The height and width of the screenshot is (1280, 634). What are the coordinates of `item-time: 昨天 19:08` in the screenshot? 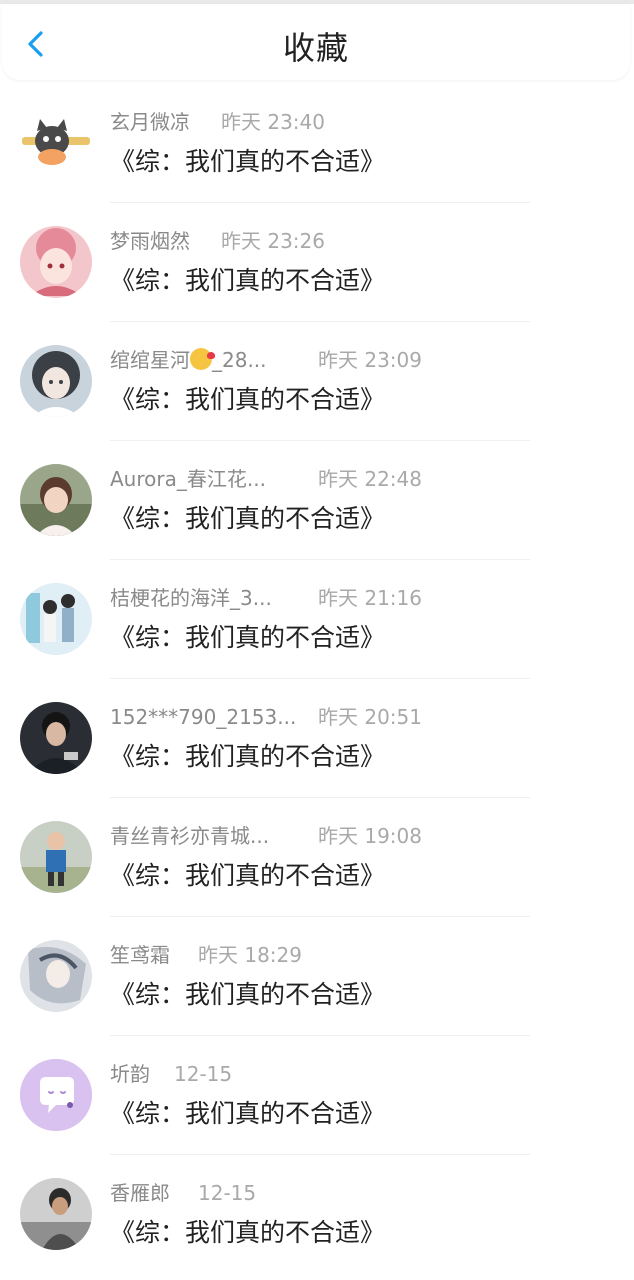 It's located at (370, 836).